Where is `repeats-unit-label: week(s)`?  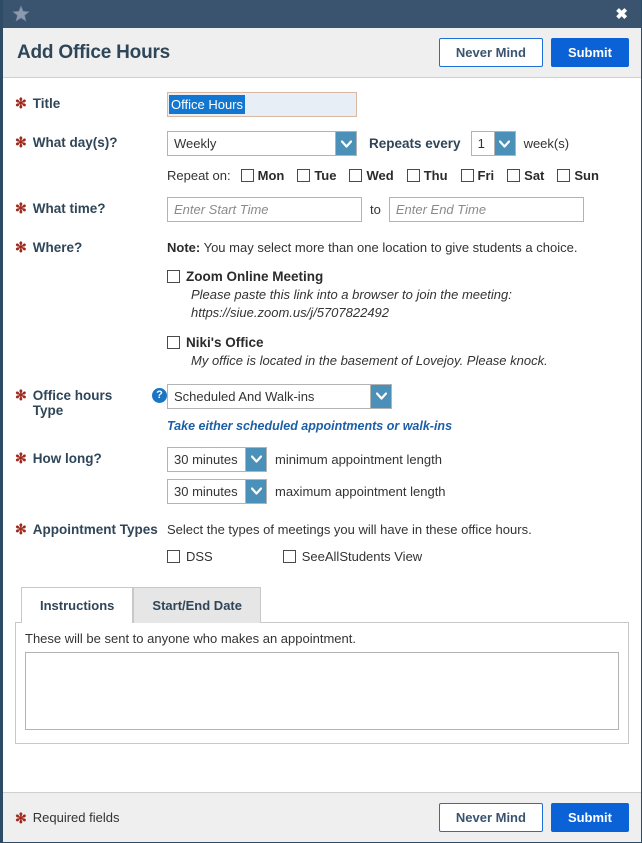 repeats-unit-label: week(s) is located at coordinates (546, 143).